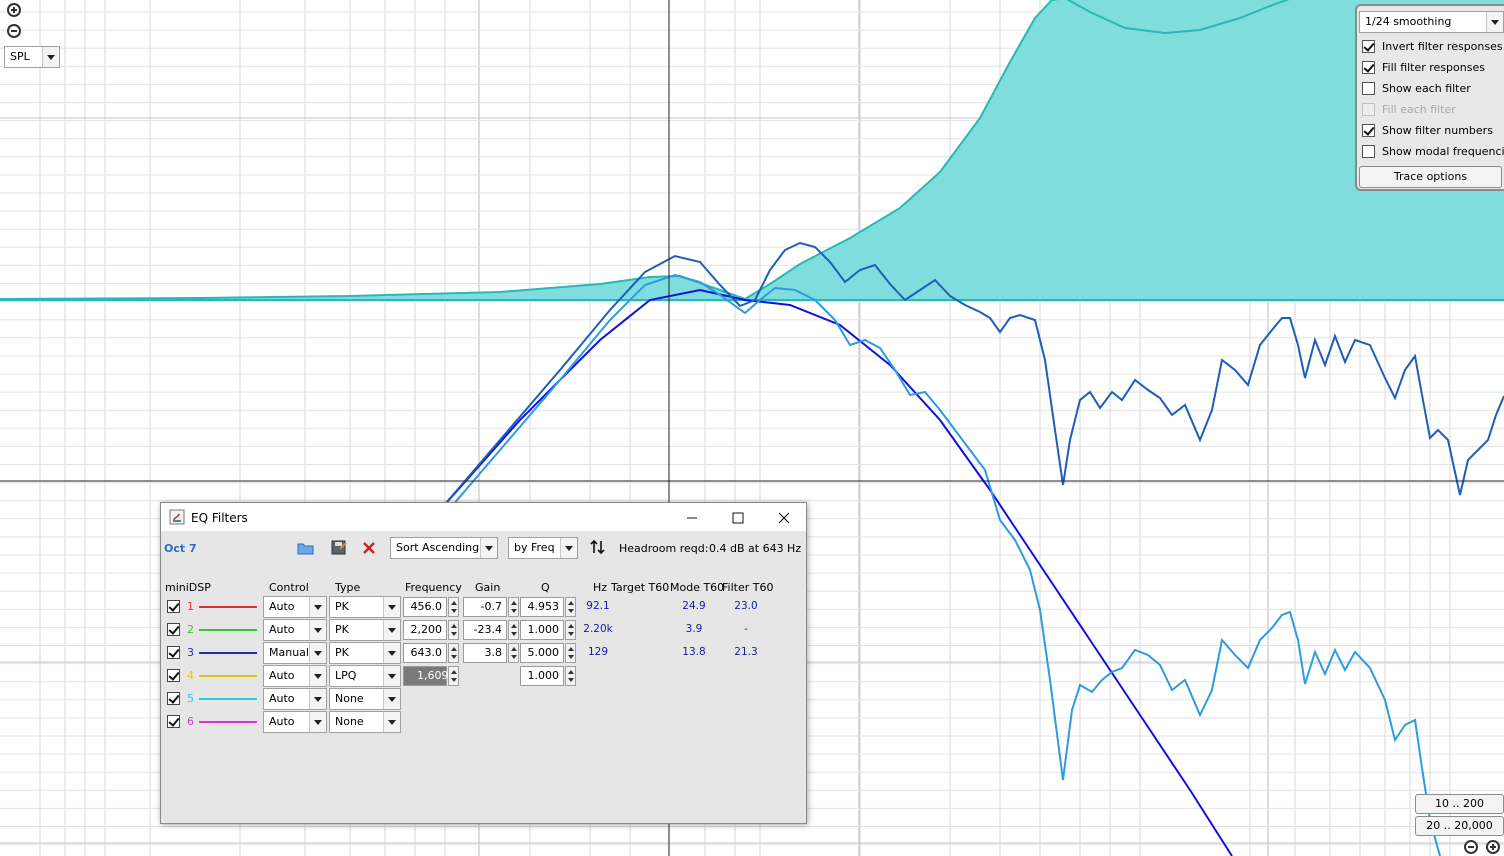 The height and width of the screenshot is (856, 1504). Describe the element at coordinates (1416, 89) in the screenshot. I see `option-show-each-filter: Show each filter` at that location.